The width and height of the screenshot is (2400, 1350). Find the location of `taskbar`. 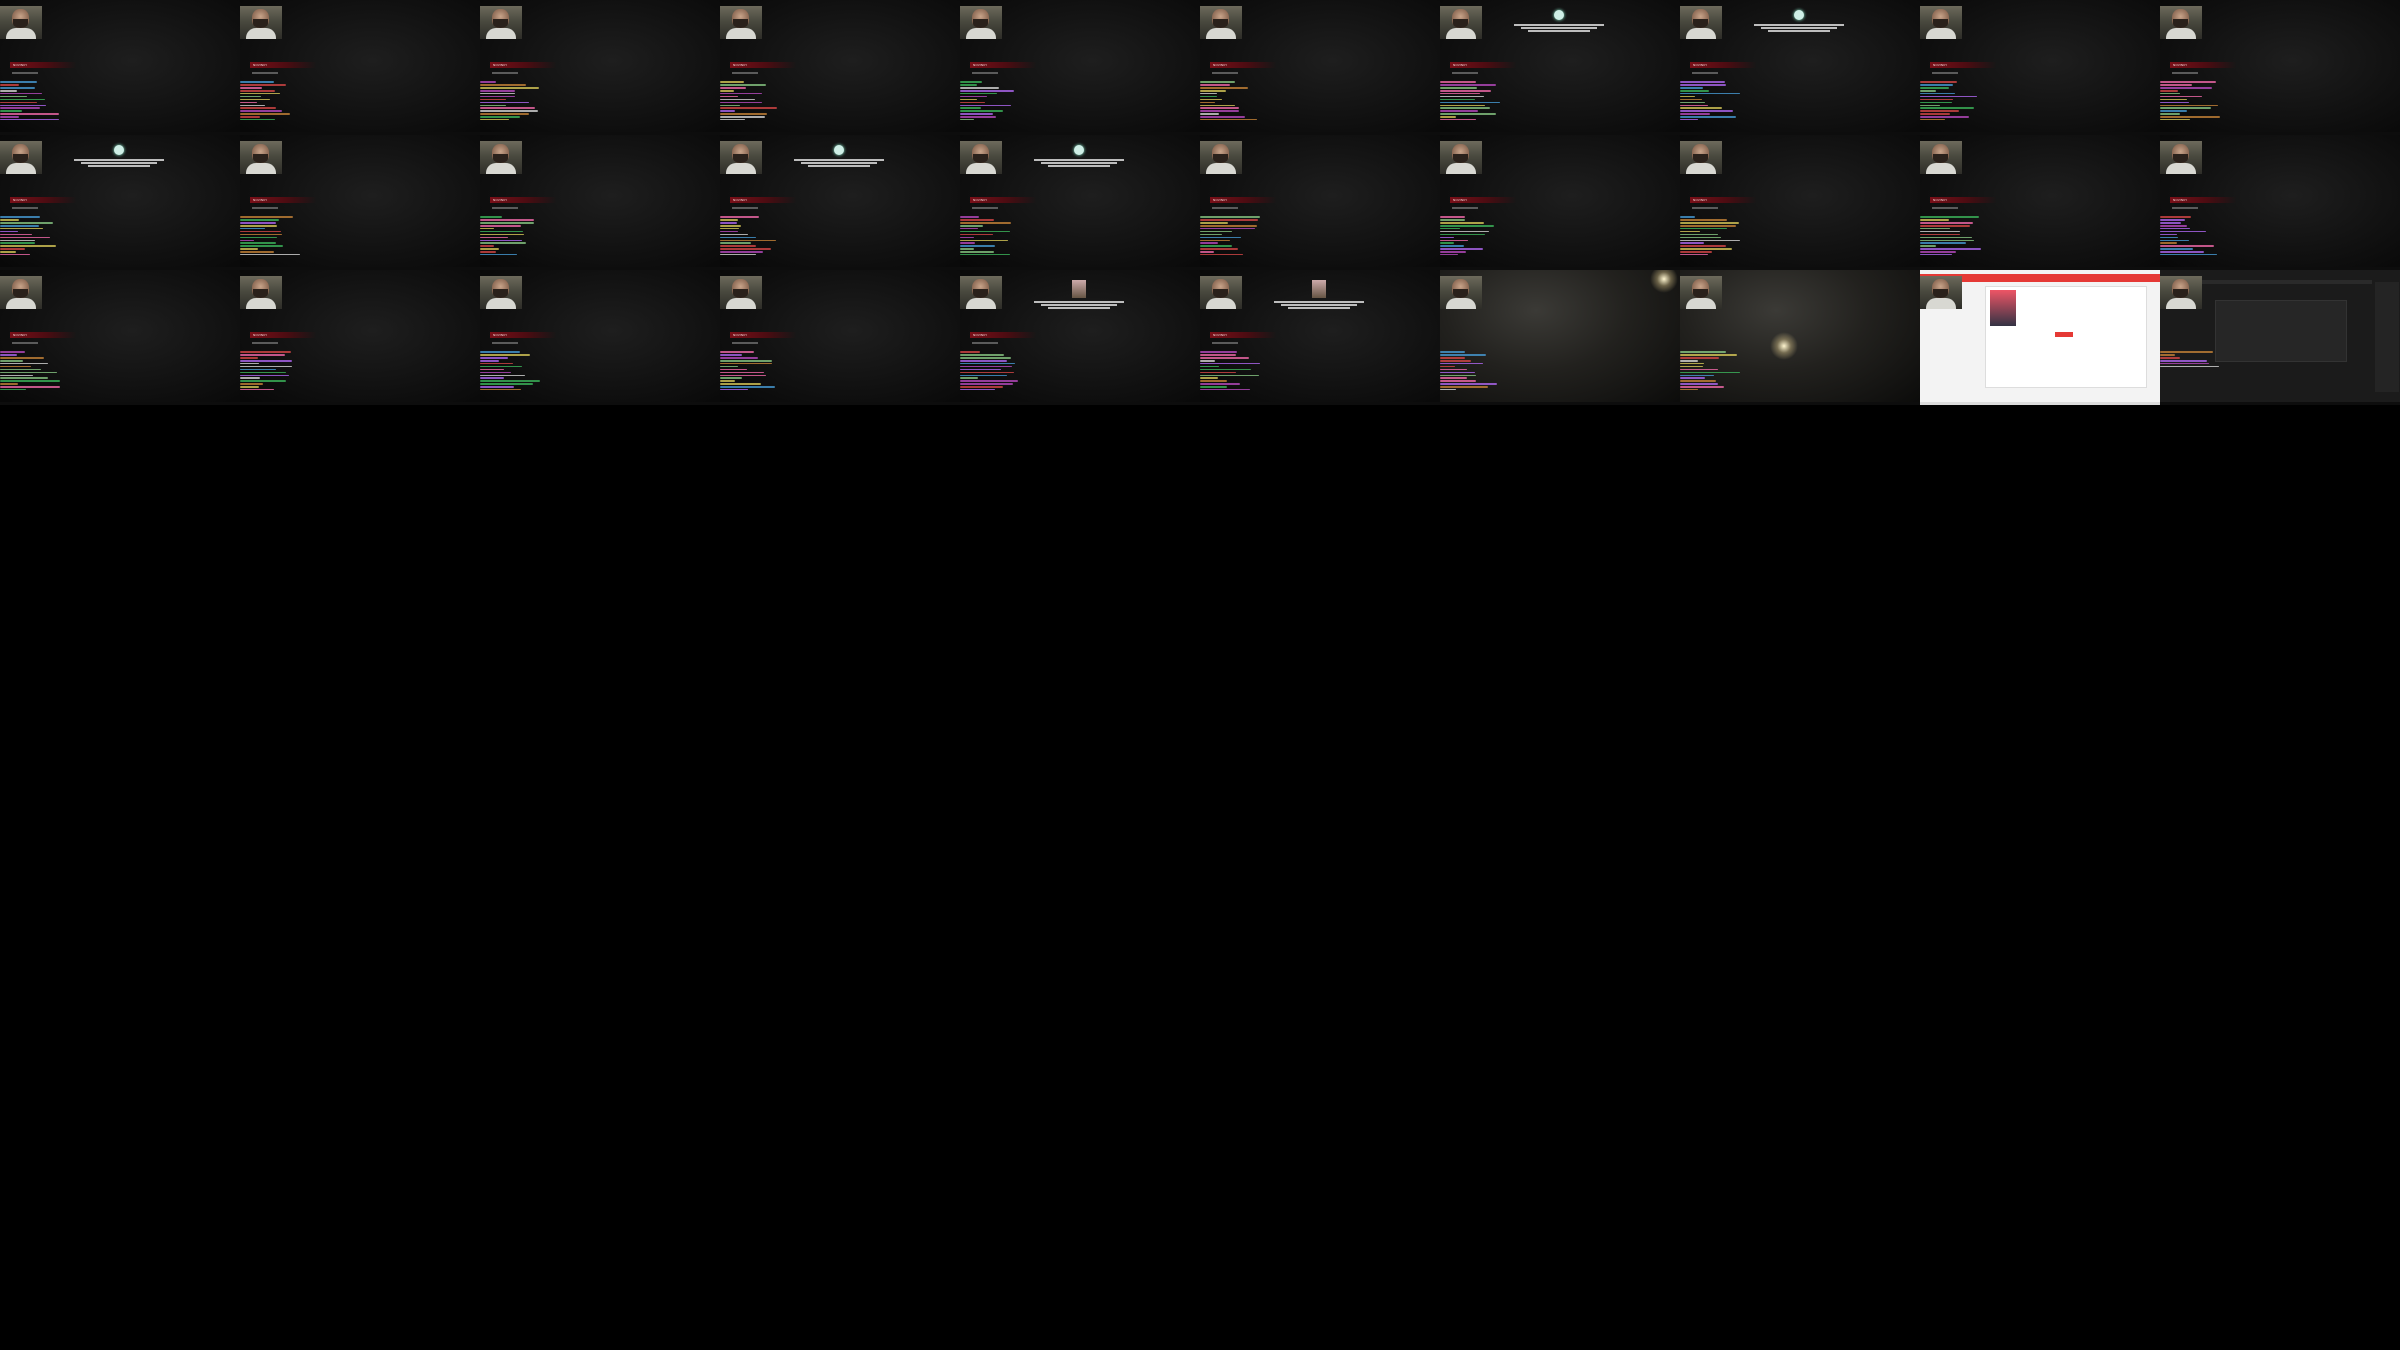

taskbar is located at coordinates (600, 403).